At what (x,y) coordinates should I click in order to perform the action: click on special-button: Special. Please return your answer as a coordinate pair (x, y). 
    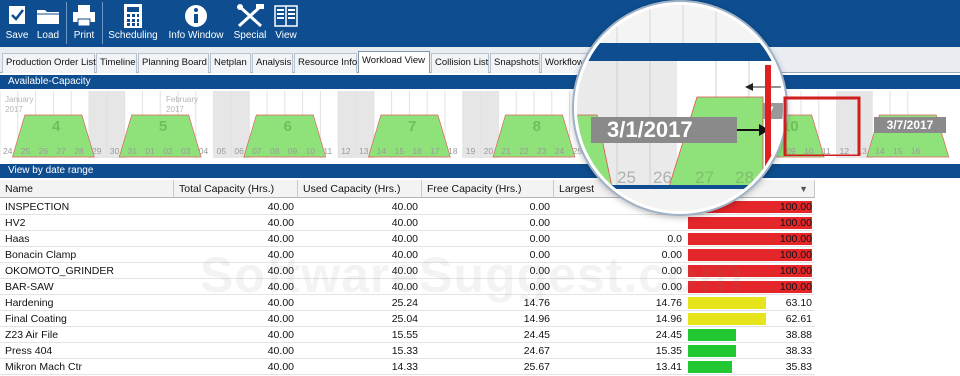
    Looking at the image, I should click on (250, 24).